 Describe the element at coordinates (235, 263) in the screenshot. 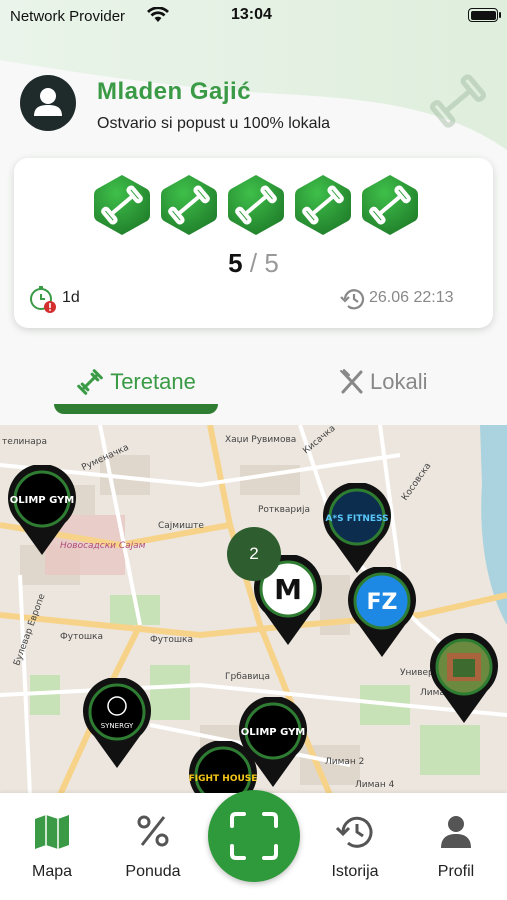

I see `visits-done: 5` at that location.